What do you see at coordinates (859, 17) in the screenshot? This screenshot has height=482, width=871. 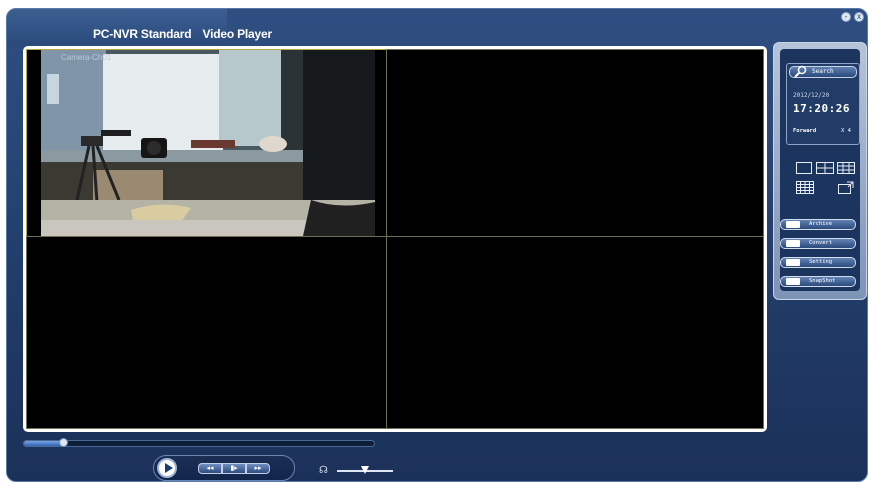 I see `close-button: x` at bounding box center [859, 17].